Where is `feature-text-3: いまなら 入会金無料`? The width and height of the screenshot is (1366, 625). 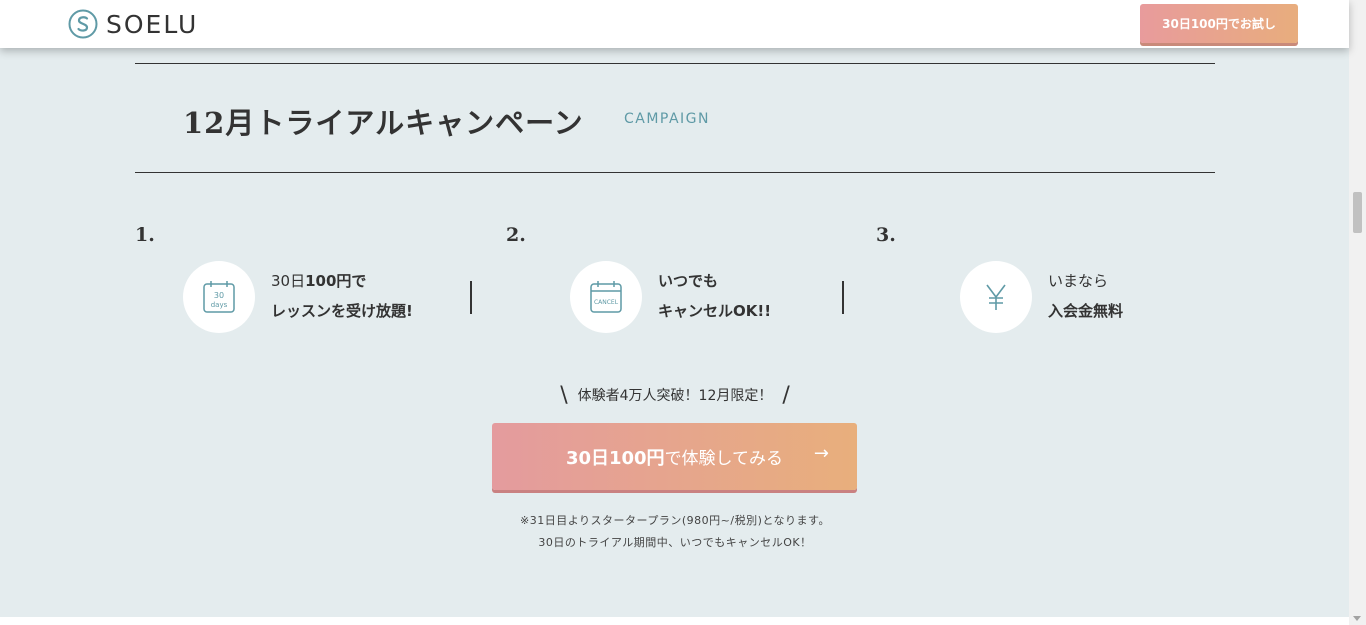 feature-text-3: いまなら 入会金無料 is located at coordinates (1085, 296).